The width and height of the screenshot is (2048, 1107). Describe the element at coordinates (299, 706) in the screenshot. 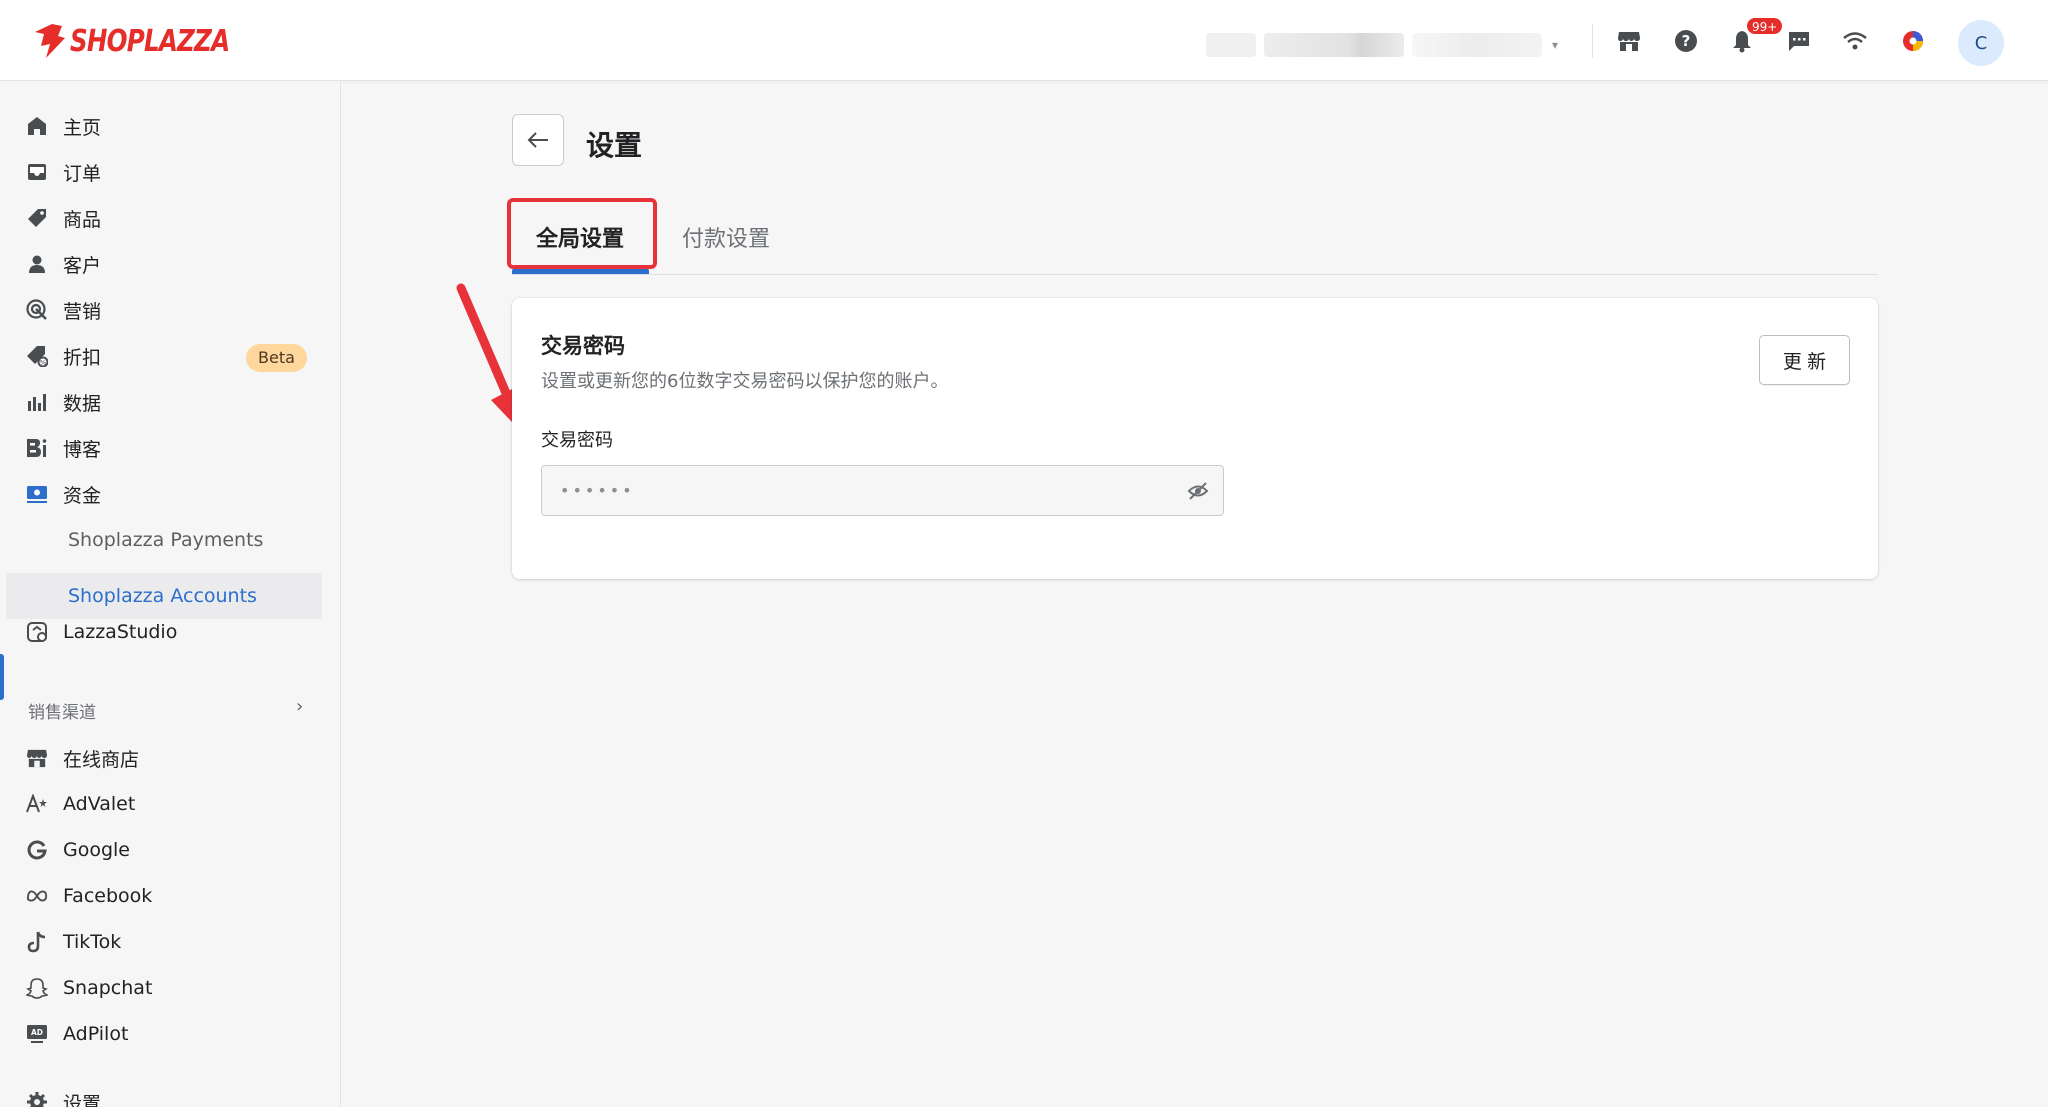

I see `chevron-right-icon: ›` at that location.